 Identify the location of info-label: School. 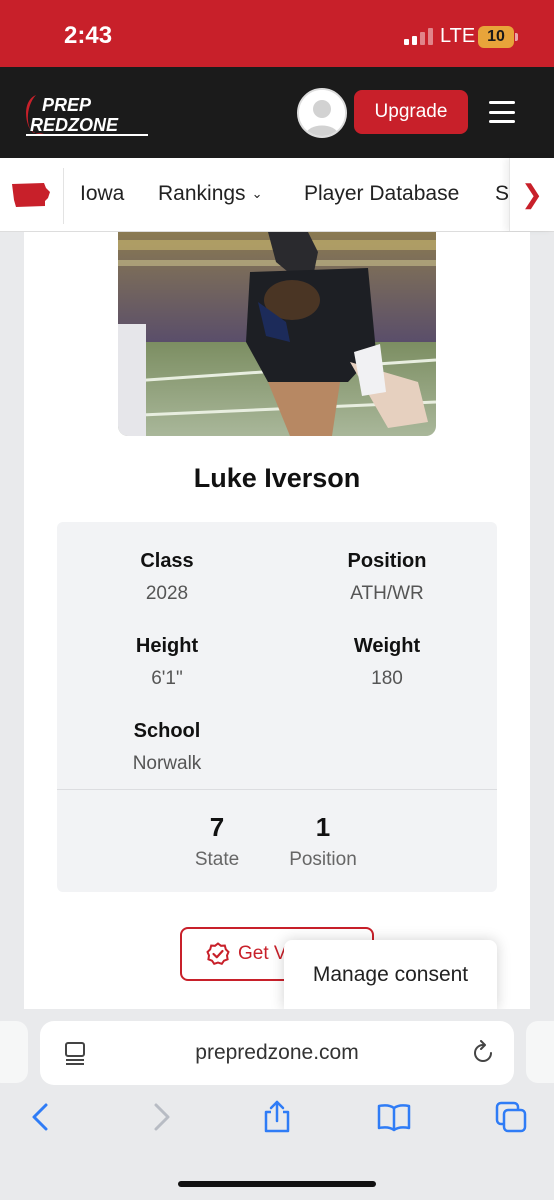
(167, 731).